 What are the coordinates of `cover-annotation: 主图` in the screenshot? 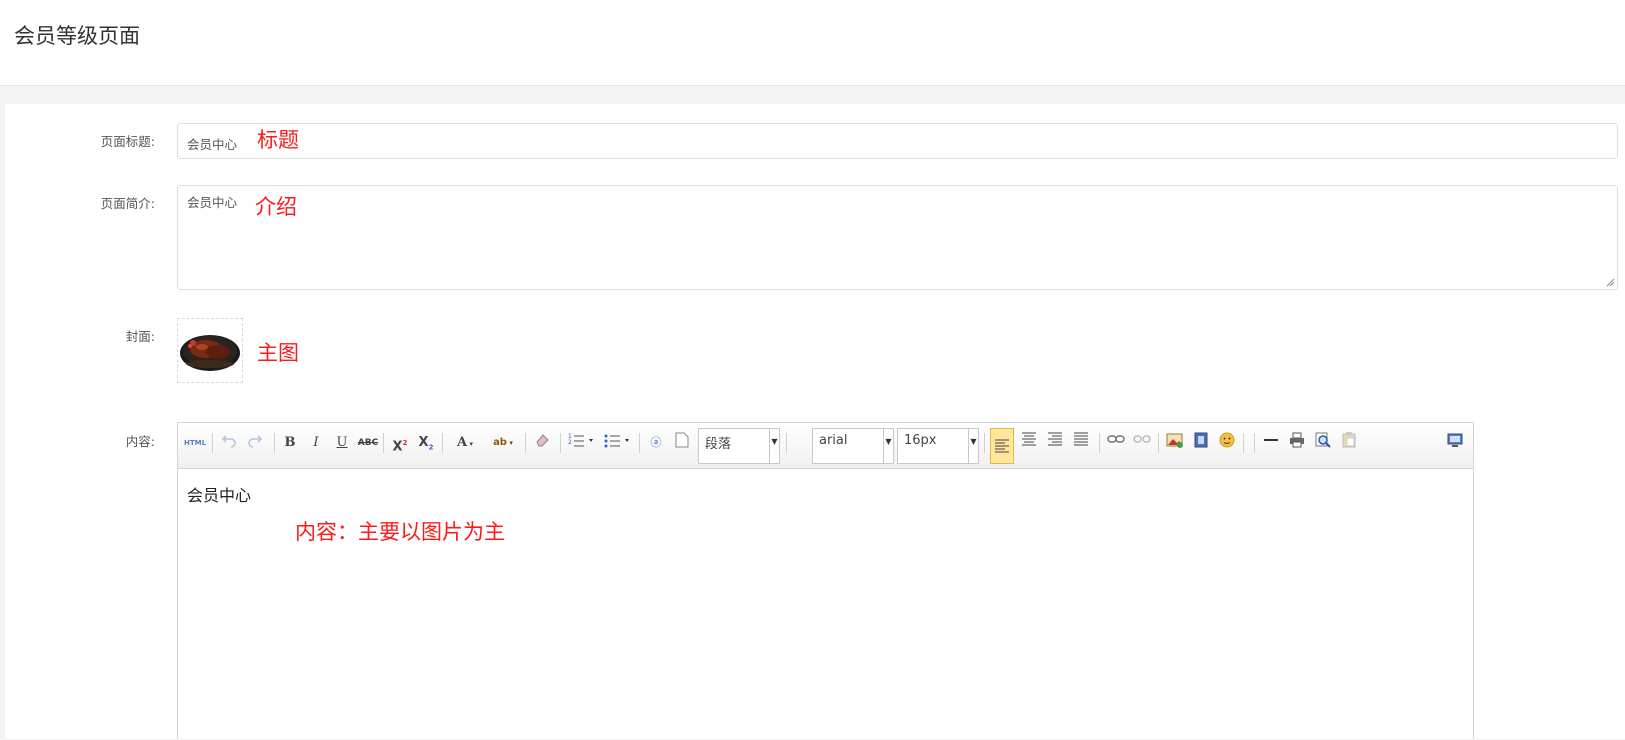 It's located at (278, 353).